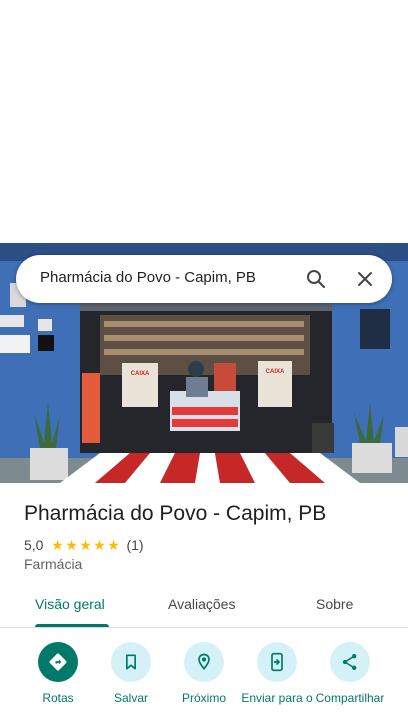 The height and width of the screenshot is (726, 408). Describe the element at coordinates (131, 672) in the screenshot. I see `save-button: Salvar` at that location.